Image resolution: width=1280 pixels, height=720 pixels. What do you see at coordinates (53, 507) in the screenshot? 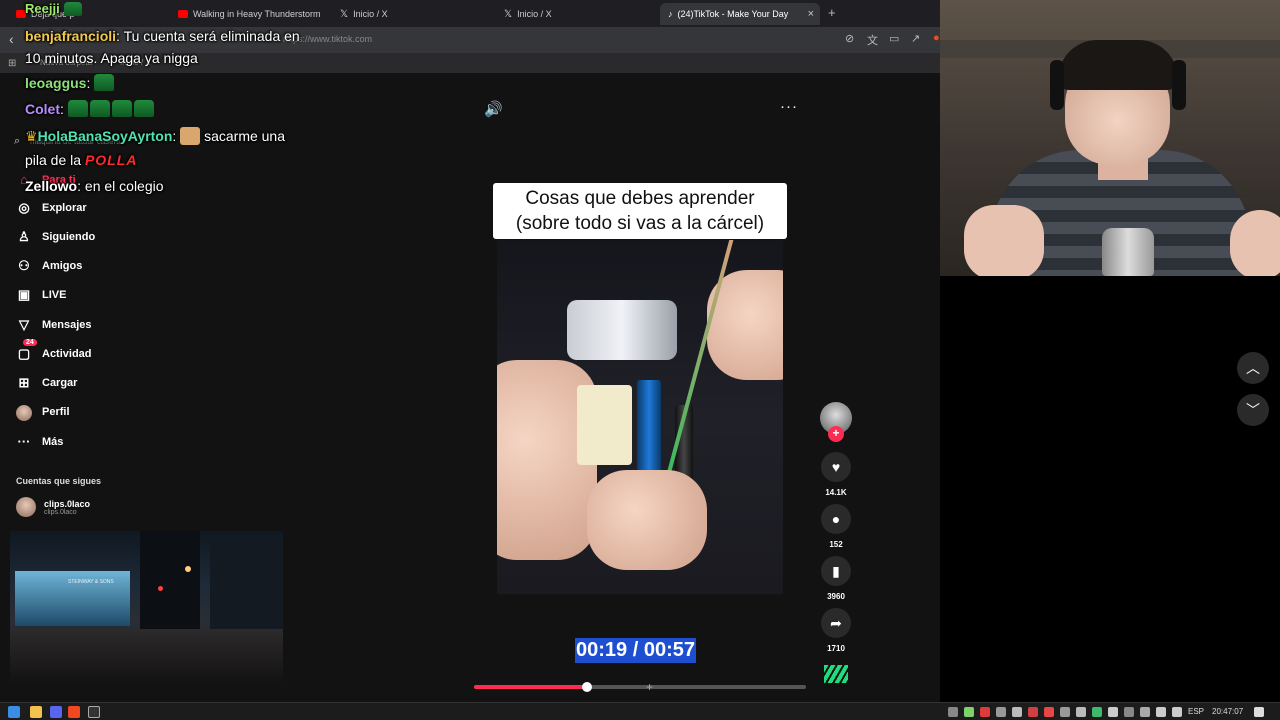
I see `following-account: clips.0laco clips.0laco` at bounding box center [53, 507].